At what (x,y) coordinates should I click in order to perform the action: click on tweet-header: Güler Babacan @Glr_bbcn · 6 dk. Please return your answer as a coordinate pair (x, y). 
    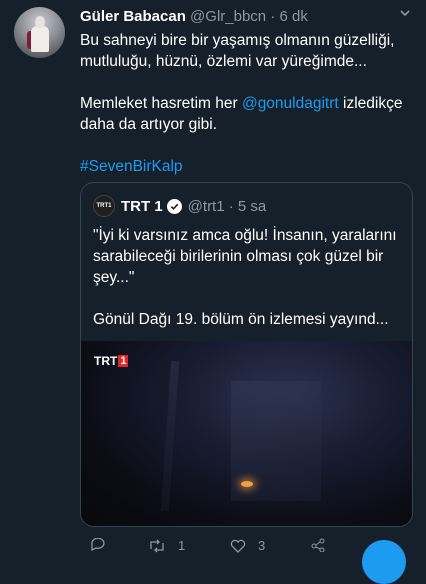
    Looking at the image, I should click on (194, 16).